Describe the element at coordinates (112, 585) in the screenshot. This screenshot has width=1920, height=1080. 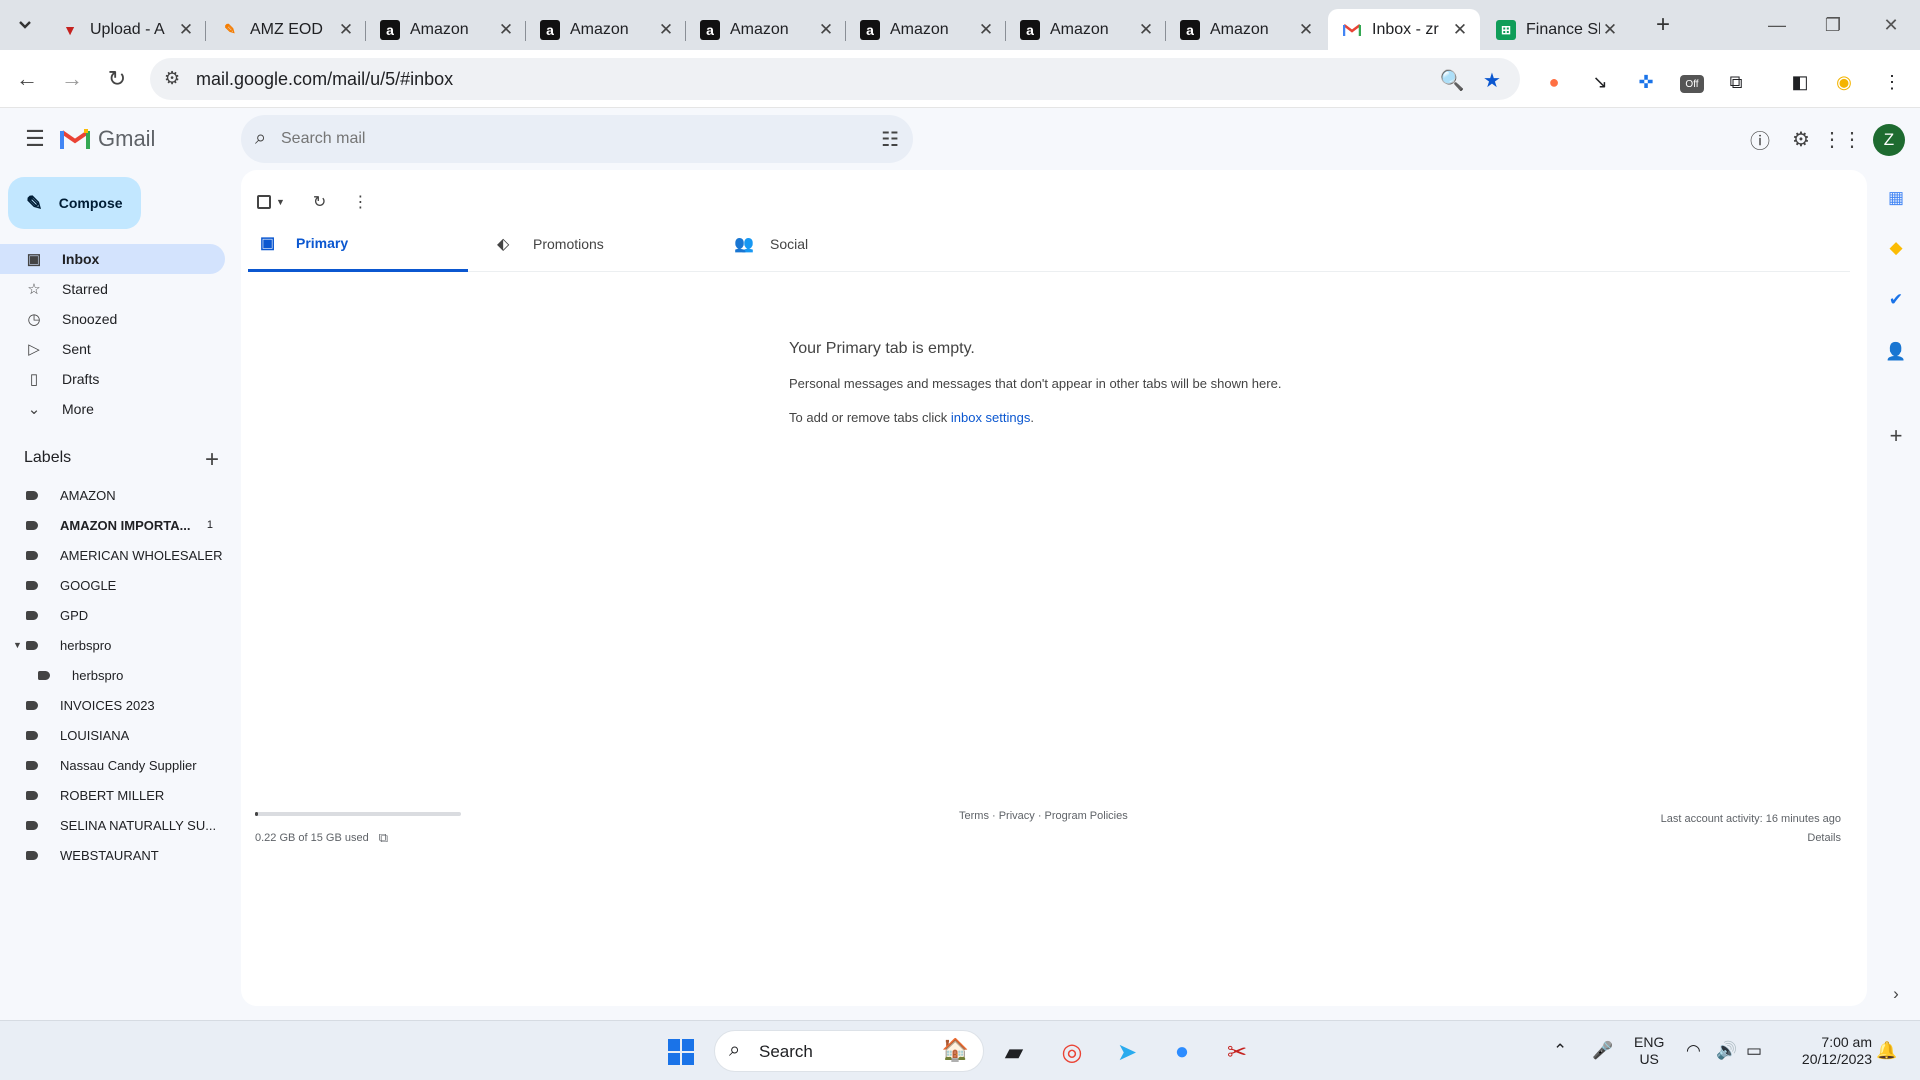
I see `label-item: GOOGLE` at that location.